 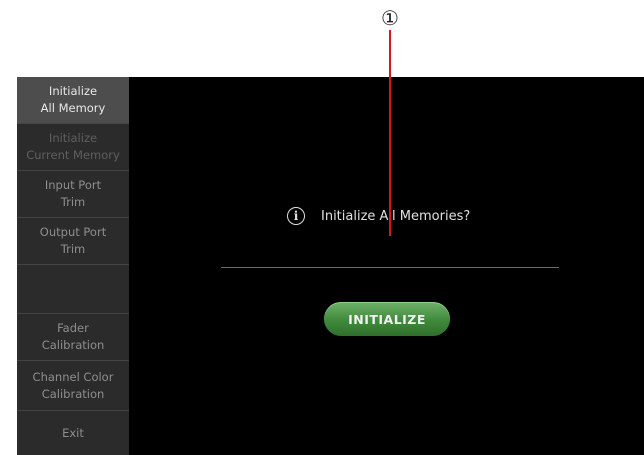 What do you see at coordinates (296, 216) in the screenshot?
I see `info-icon: i` at bounding box center [296, 216].